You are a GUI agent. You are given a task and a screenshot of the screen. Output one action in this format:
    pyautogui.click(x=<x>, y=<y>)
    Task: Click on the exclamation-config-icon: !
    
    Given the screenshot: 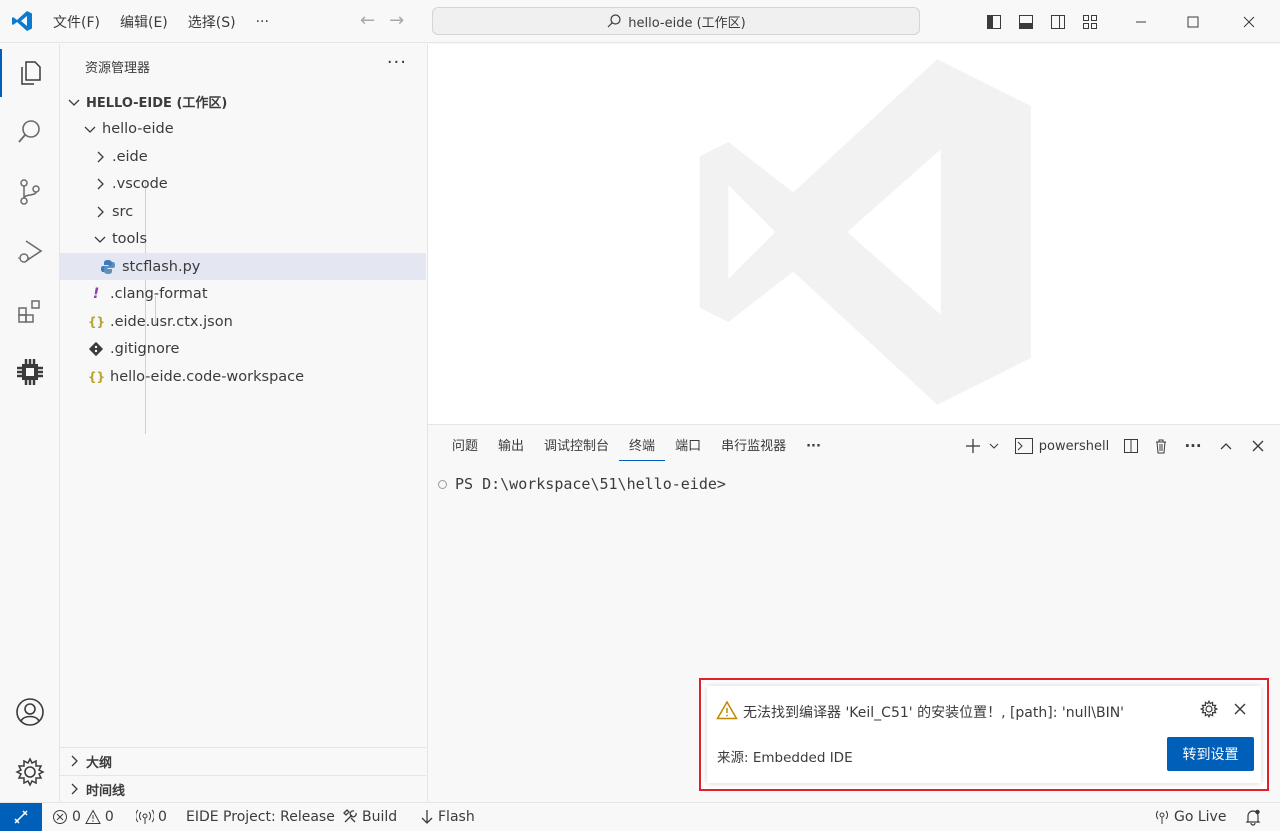 What is the action you would take?
    pyautogui.click(x=96, y=293)
    